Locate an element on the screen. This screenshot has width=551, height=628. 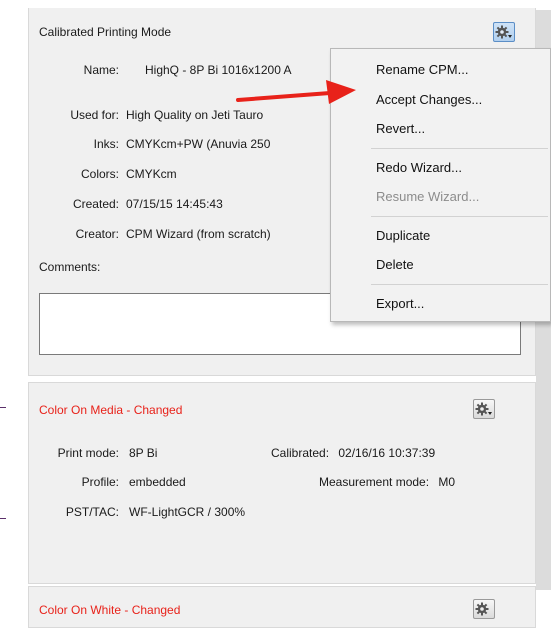
calibrated-row: Calibrated: 02/16/16 10:37:39 is located at coordinates (353, 453).